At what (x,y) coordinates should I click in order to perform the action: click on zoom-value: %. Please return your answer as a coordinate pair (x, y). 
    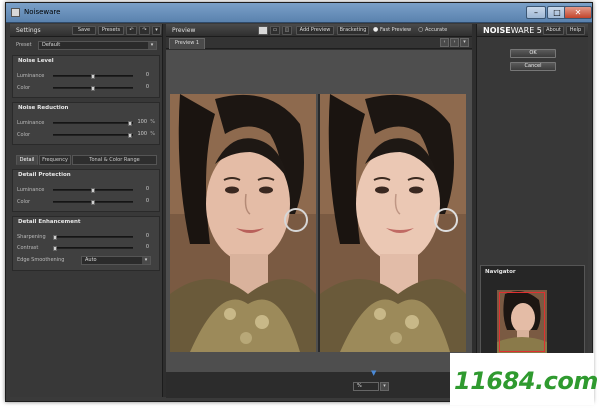
    Looking at the image, I should click on (359, 386).